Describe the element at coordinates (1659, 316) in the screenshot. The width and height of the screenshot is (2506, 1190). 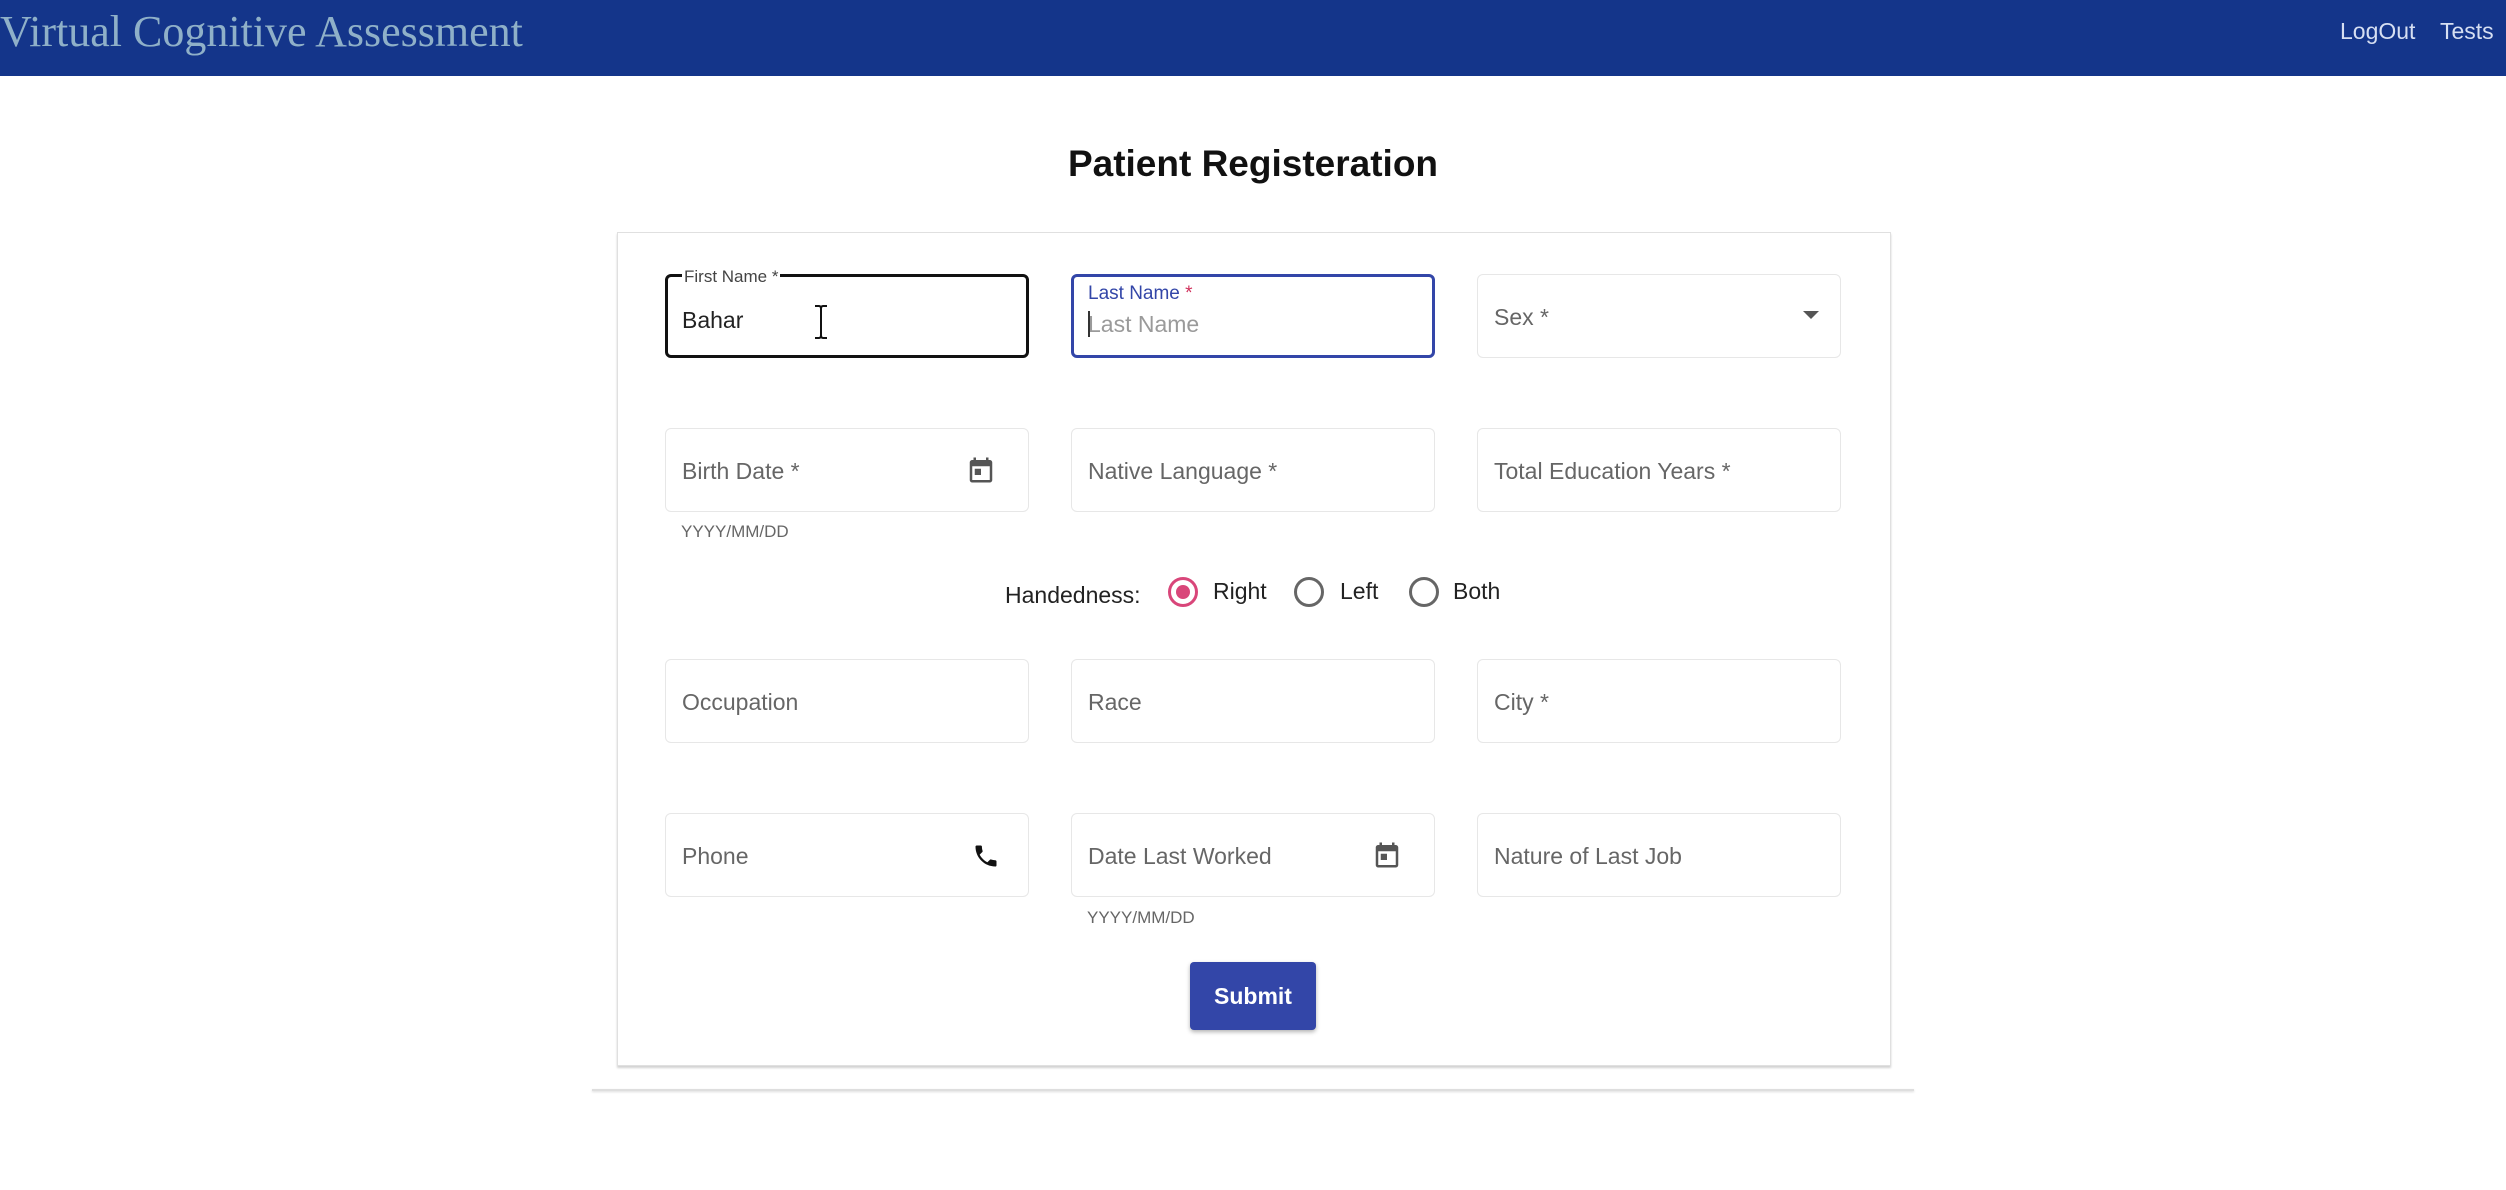
I see `sex-select: Sex *` at that location.